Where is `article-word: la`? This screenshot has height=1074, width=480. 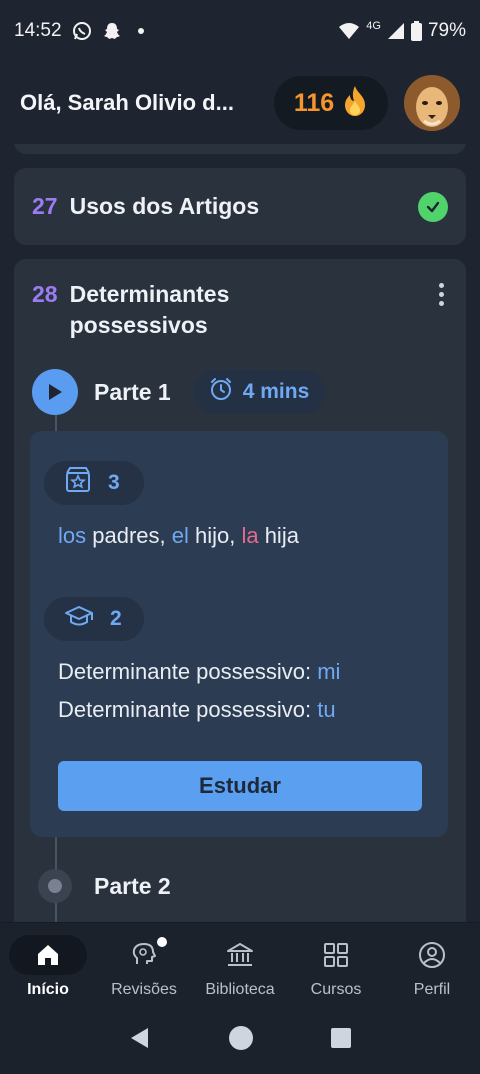 article-word: la is located at coordinates (250, 535).